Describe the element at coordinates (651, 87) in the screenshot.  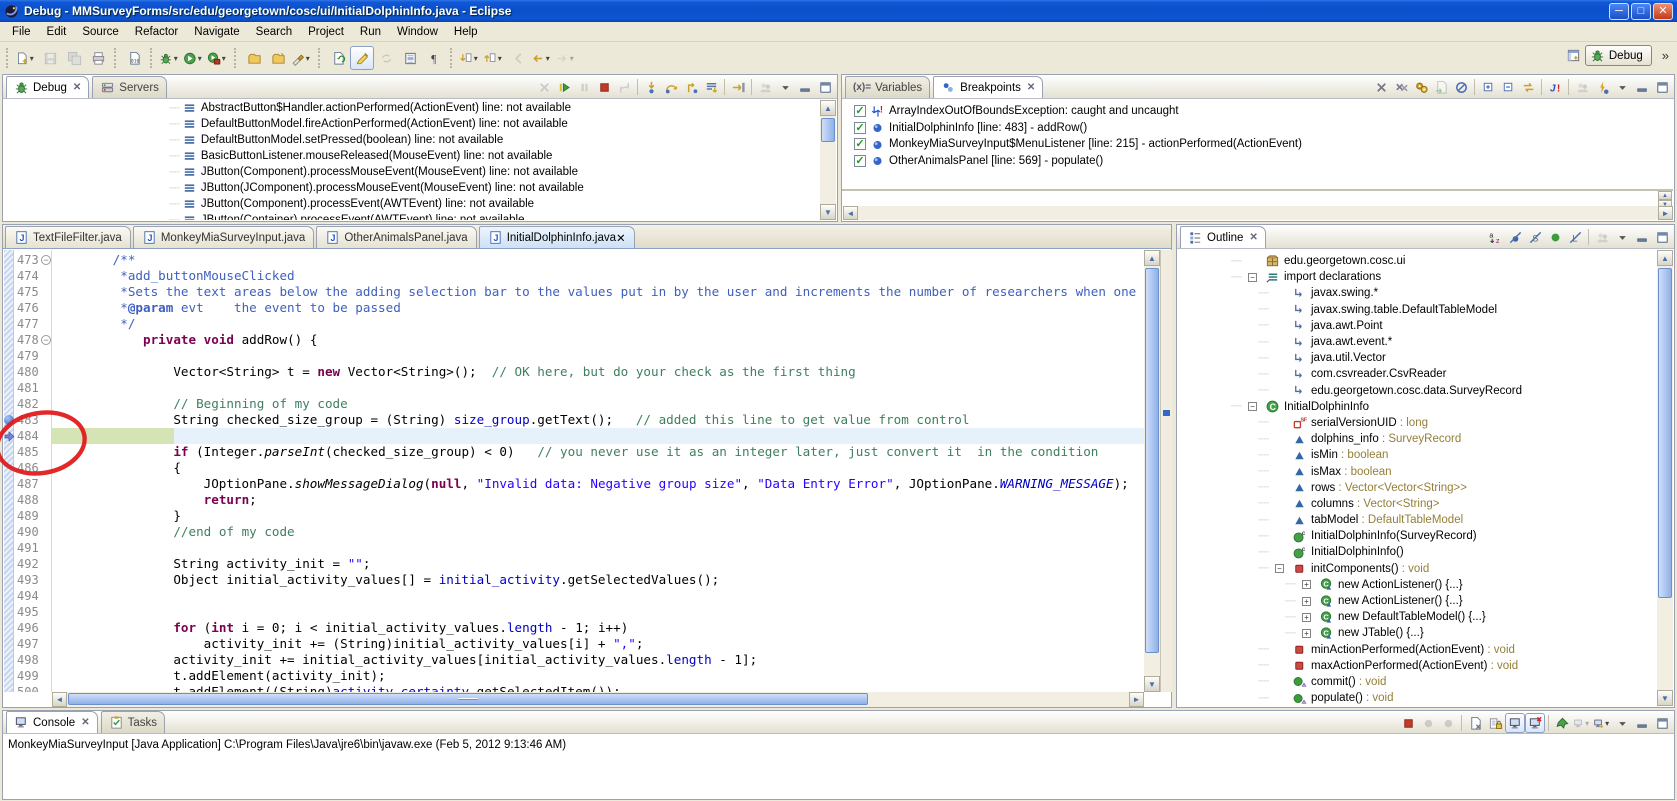
I see `step-into-icon` at that location.